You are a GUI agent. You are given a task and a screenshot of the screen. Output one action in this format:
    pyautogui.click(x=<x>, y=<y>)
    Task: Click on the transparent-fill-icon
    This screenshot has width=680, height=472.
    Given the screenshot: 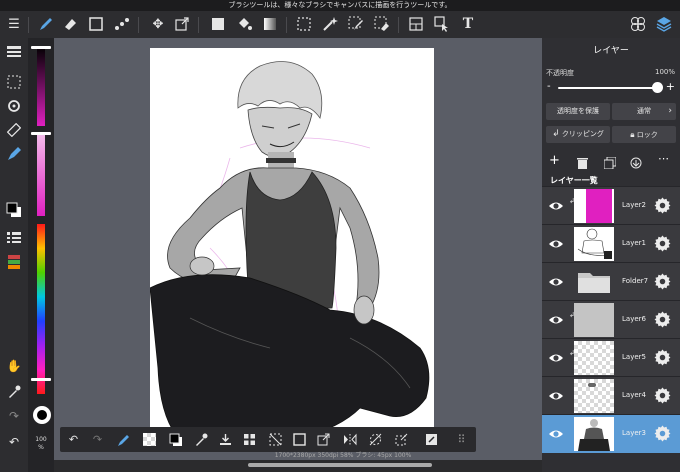 What is the action you would take?
    pyautogui.click(x=149, y=439)
    